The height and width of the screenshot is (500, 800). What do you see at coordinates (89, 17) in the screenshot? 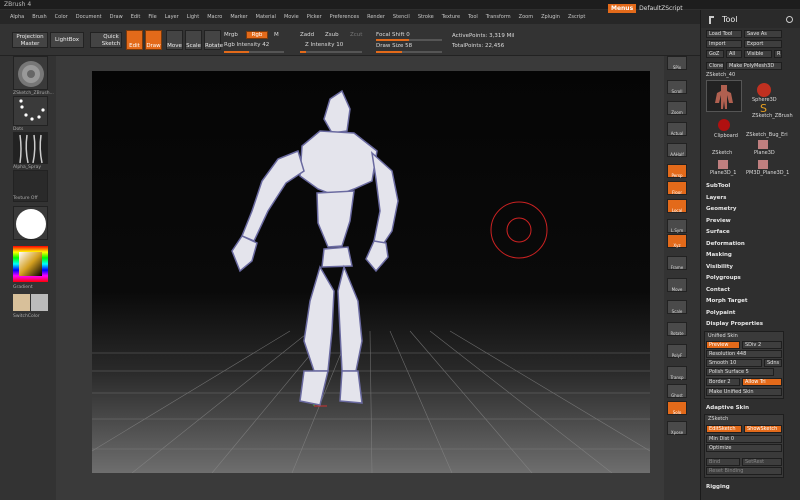
I see `menu-document: Document` at bounding box center [89, 17].